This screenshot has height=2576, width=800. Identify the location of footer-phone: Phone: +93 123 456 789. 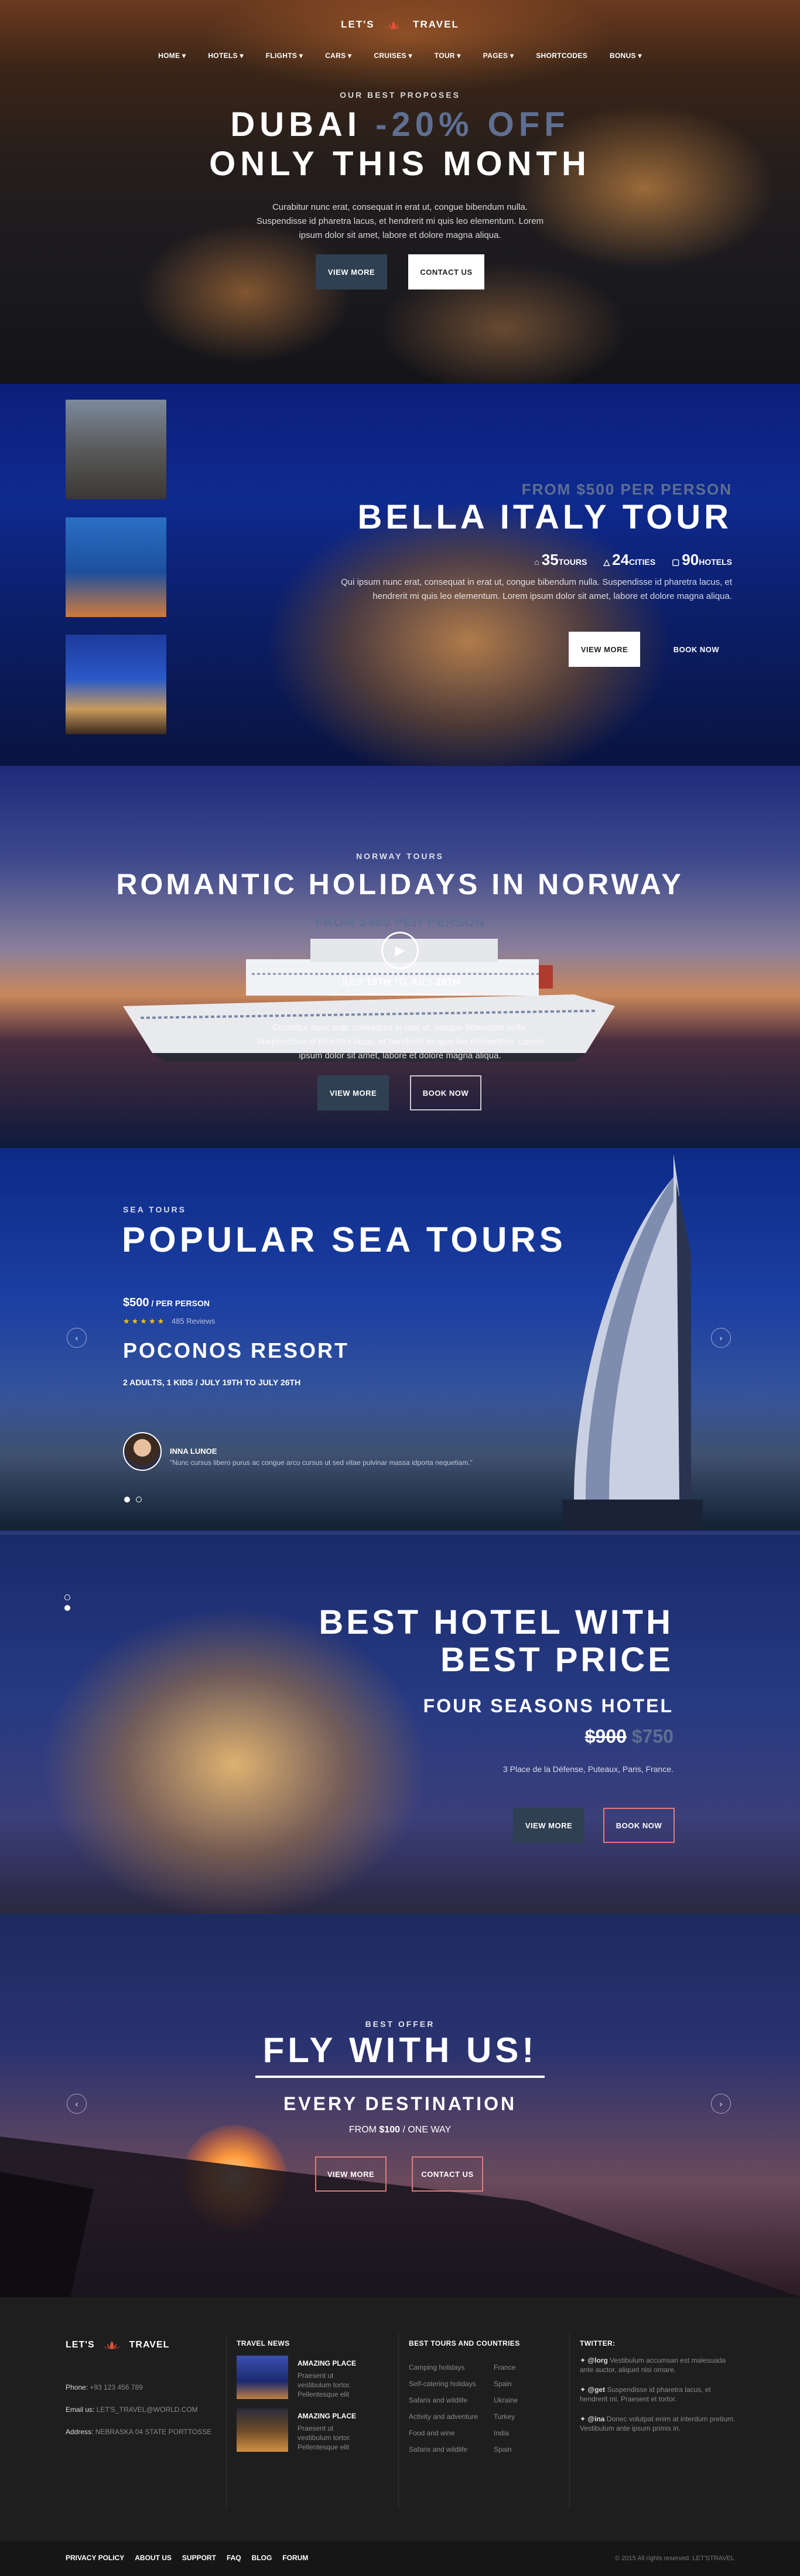
(104, 2387).